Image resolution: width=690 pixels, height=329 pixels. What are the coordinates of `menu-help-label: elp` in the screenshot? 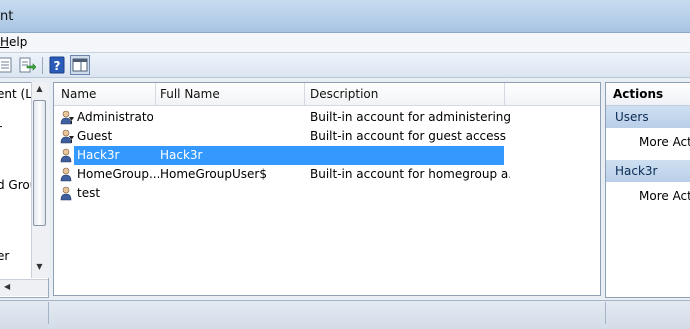 It's located at (18, 42).